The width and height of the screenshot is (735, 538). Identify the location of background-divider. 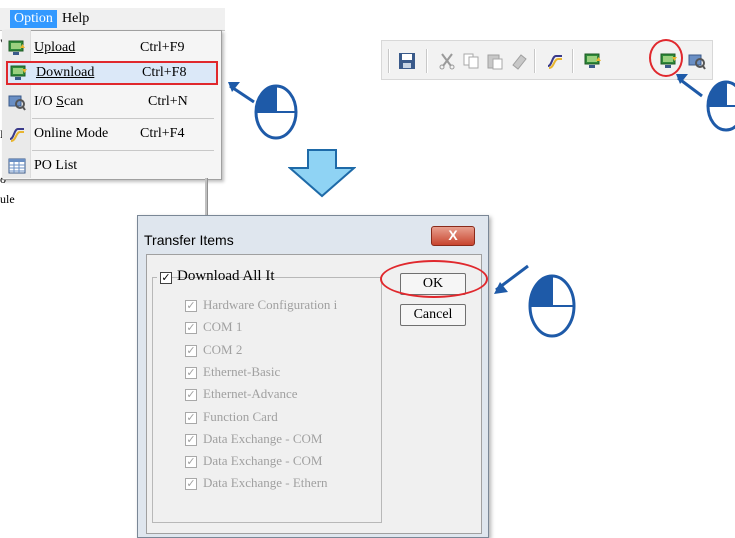
(206, 198).